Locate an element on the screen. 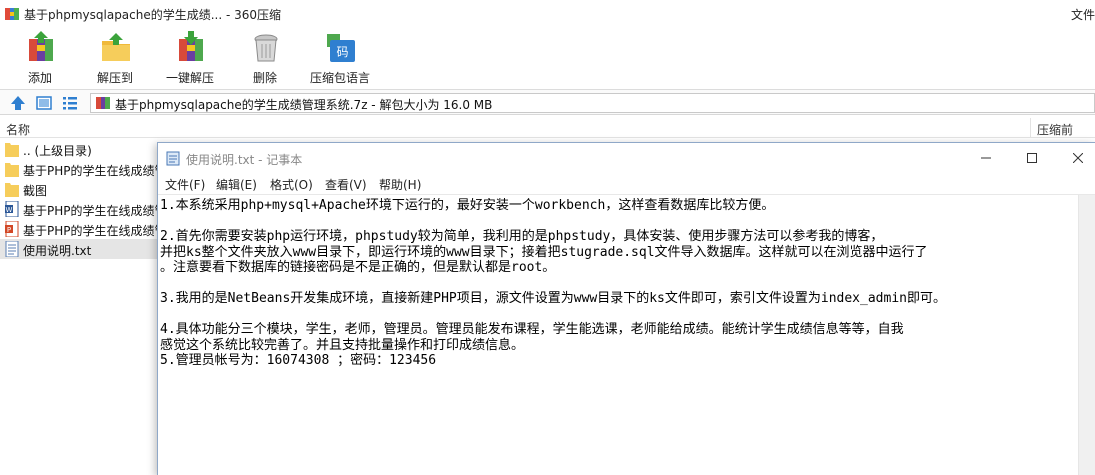  notepad-icon is located at coordinates (173, 158).